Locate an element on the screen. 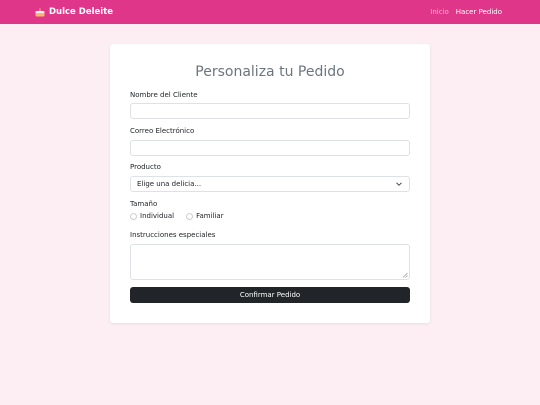 The image size is (540, 405). confirm-order-button: Confirmar Pedido is located at coordinates (270, 295).